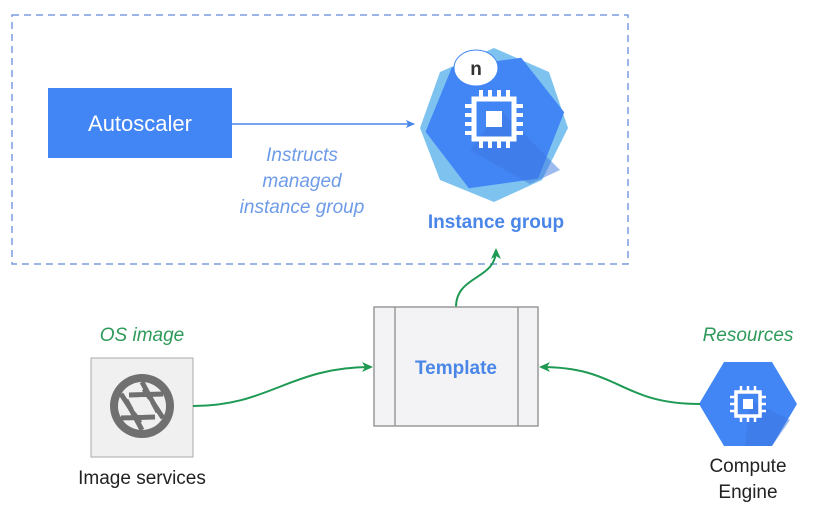 This screenshot has width=826, height=521. Describe the element at coordinates (747, 492) in the screenshot. I see `compute-engine-label: Engine` at that location.